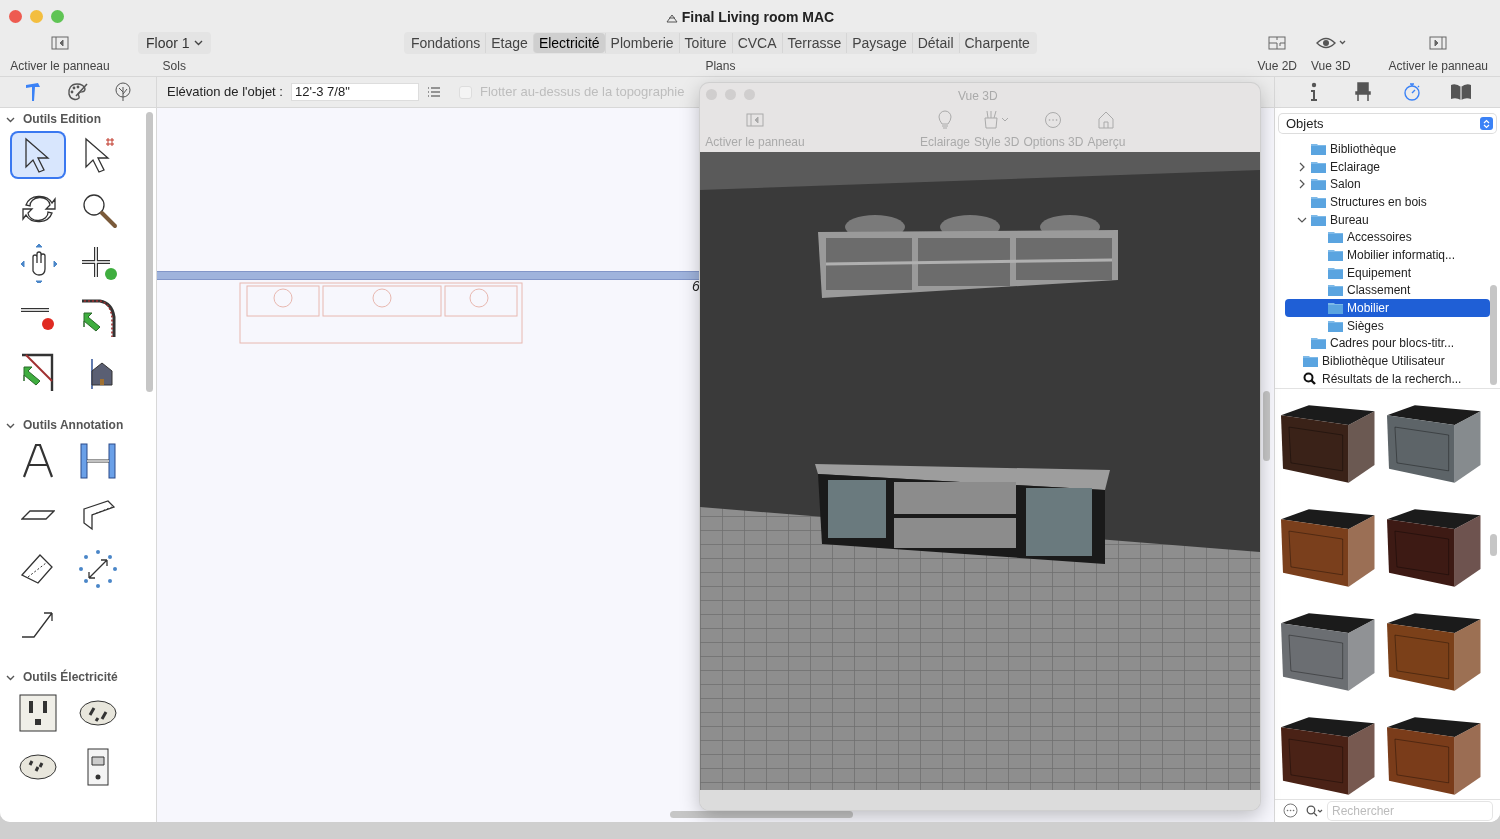 This screenshot has width=1500, height=839. I want to click on hand-move-icon, so click(38, 263).